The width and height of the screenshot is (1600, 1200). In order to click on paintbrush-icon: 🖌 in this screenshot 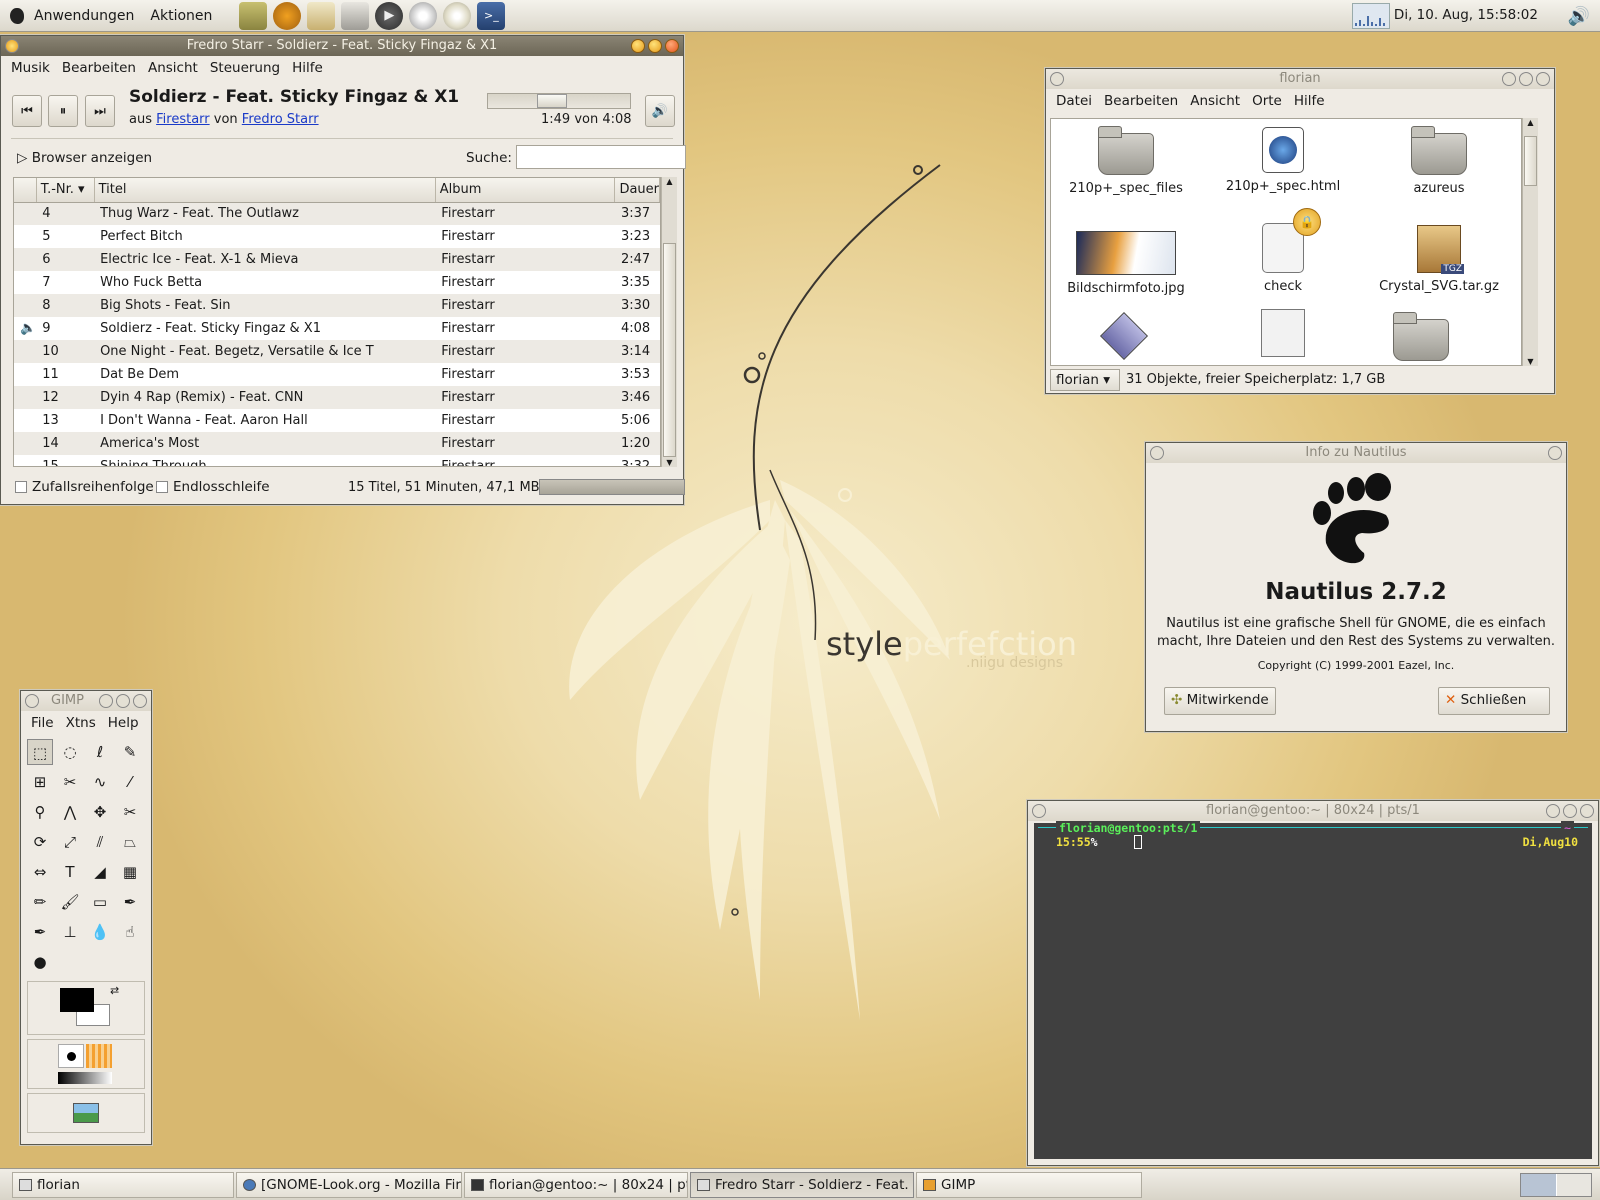, I will do `click(70, 902)`.